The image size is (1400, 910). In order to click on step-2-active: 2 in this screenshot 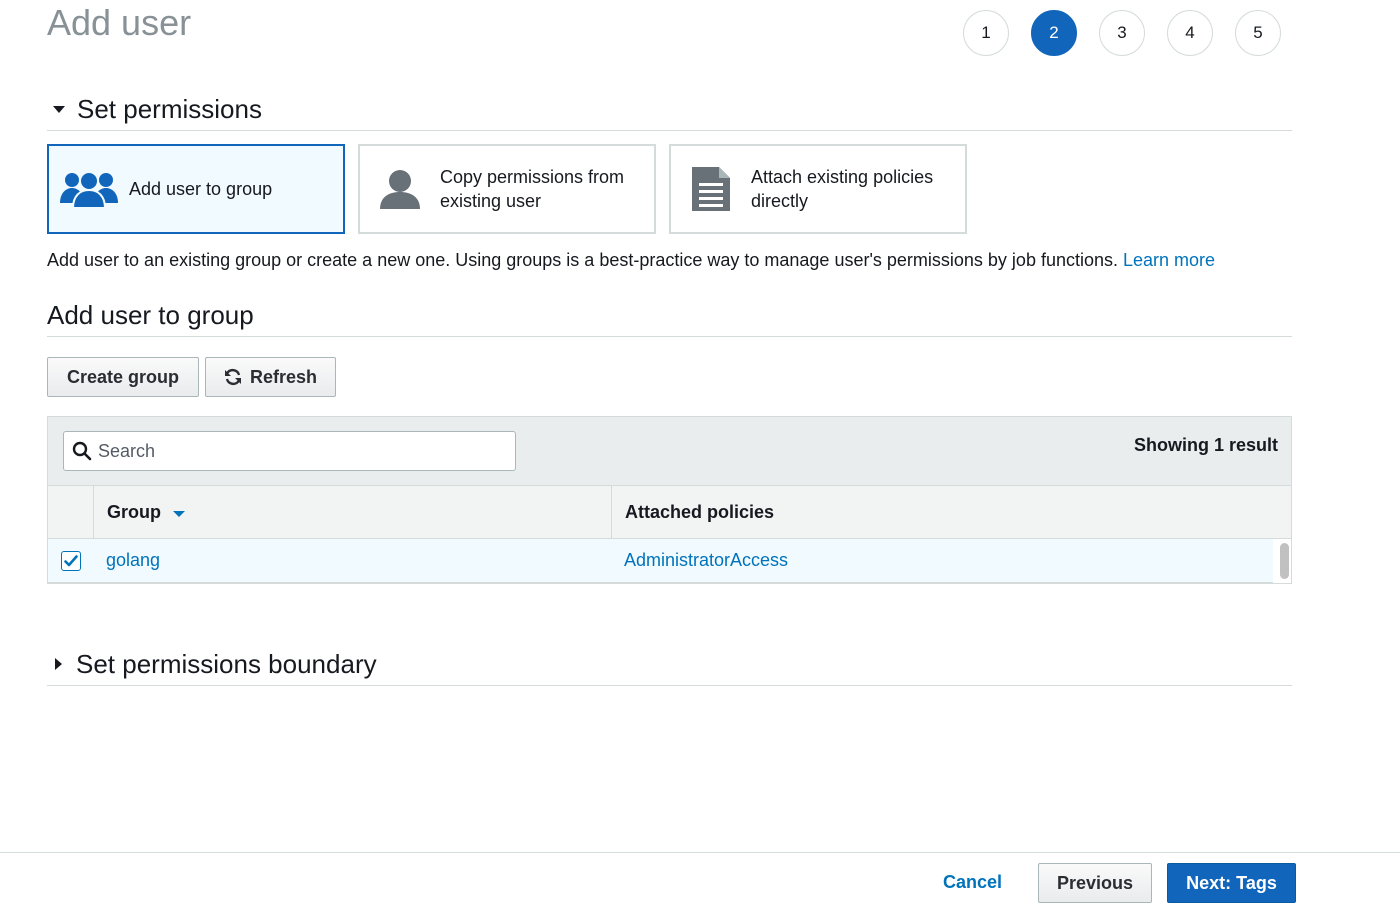, I will do `click(1054, 33)`.